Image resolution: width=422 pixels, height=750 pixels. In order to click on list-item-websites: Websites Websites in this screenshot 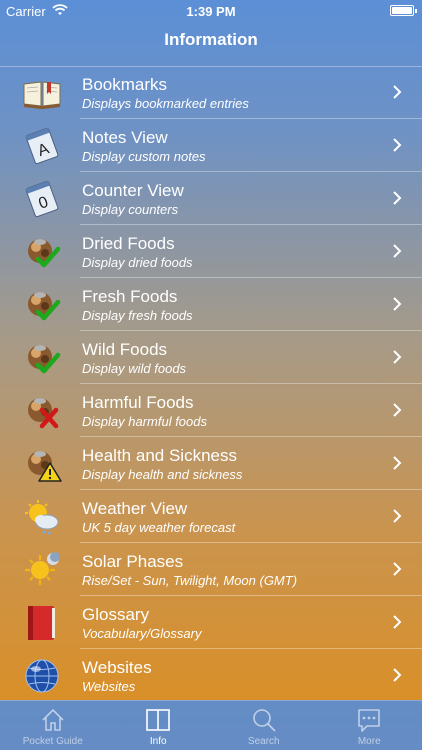, I will do `click(211, 675)`.